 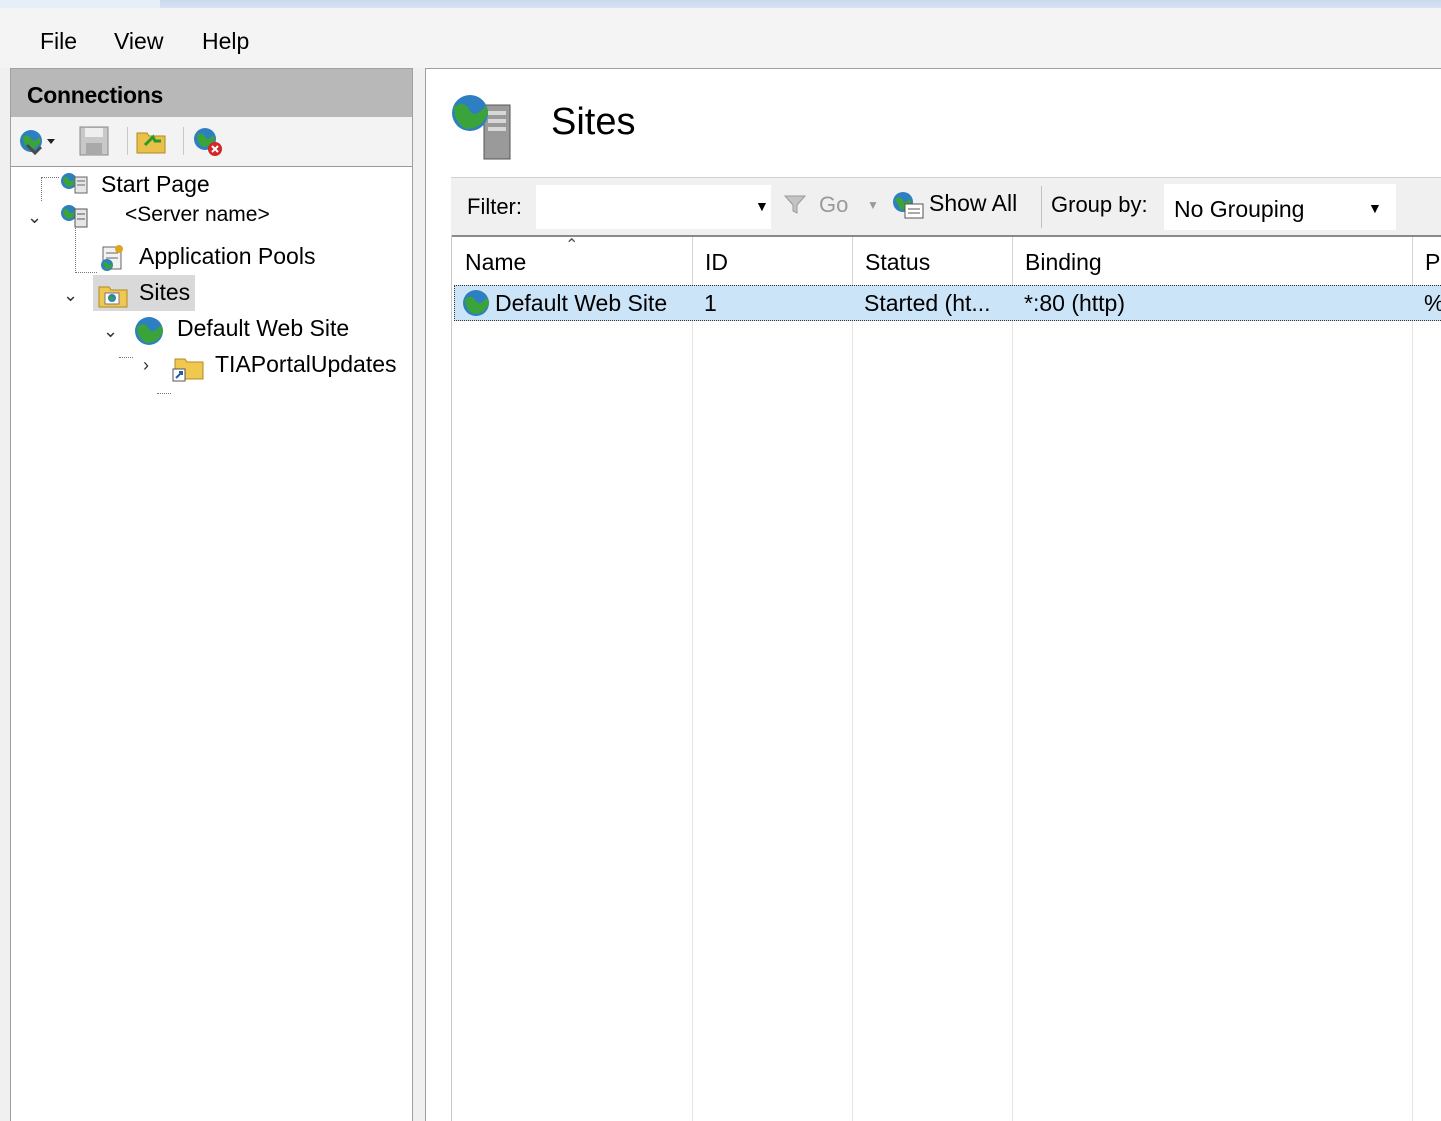 I want to click on group-by-label: Group by:, so click(x=1099, y=204).